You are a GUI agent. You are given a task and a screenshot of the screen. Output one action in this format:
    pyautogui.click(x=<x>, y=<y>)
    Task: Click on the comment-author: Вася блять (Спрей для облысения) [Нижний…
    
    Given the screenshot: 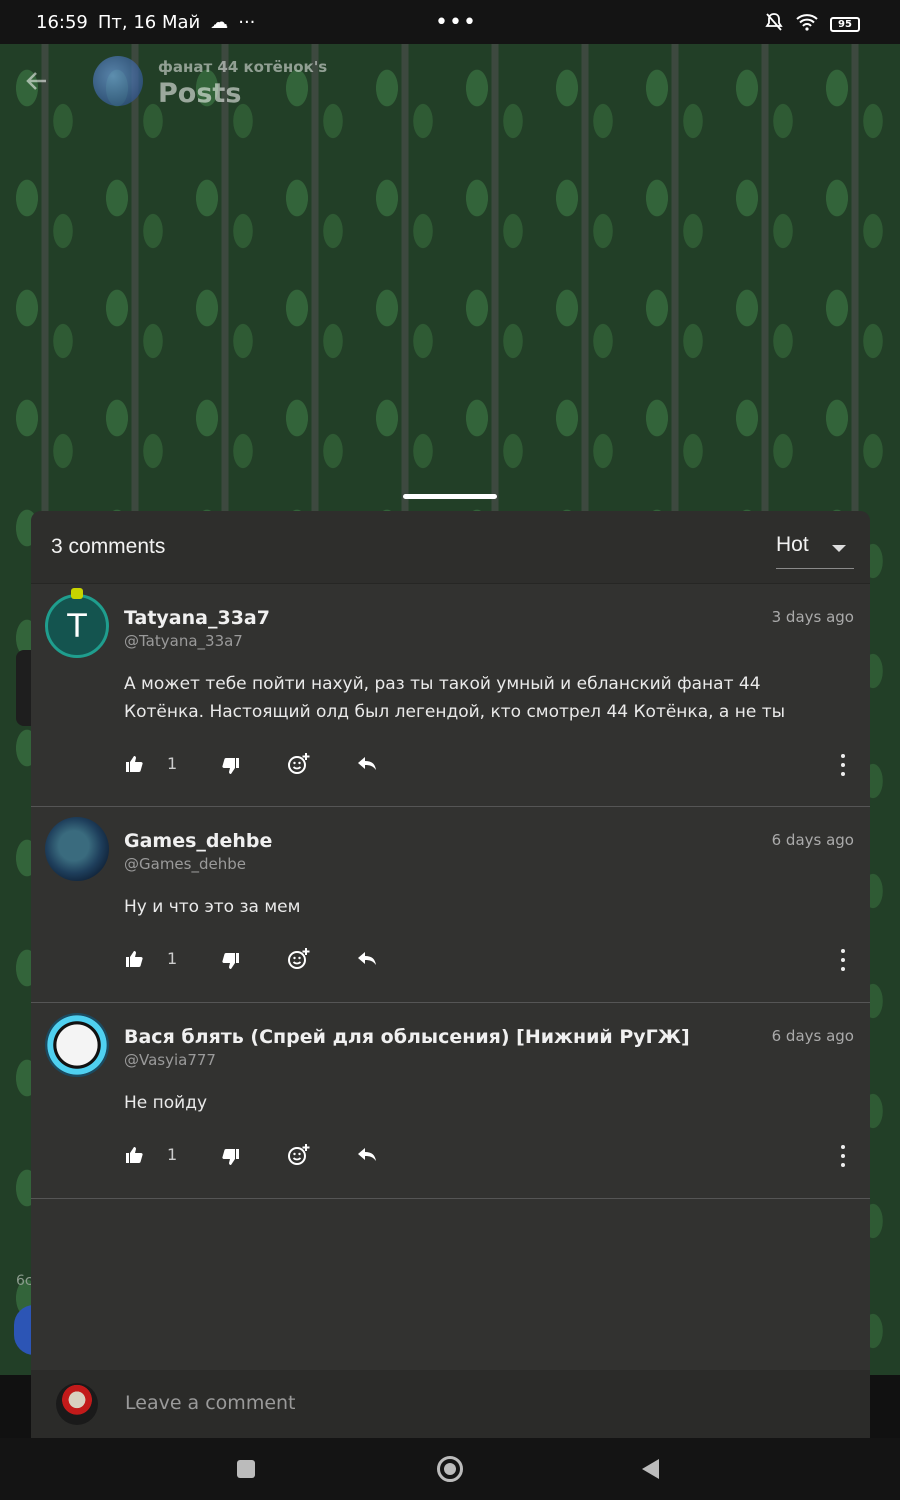 What is the action you would take?
    pyautogui.click(x=407, y=1037)
    